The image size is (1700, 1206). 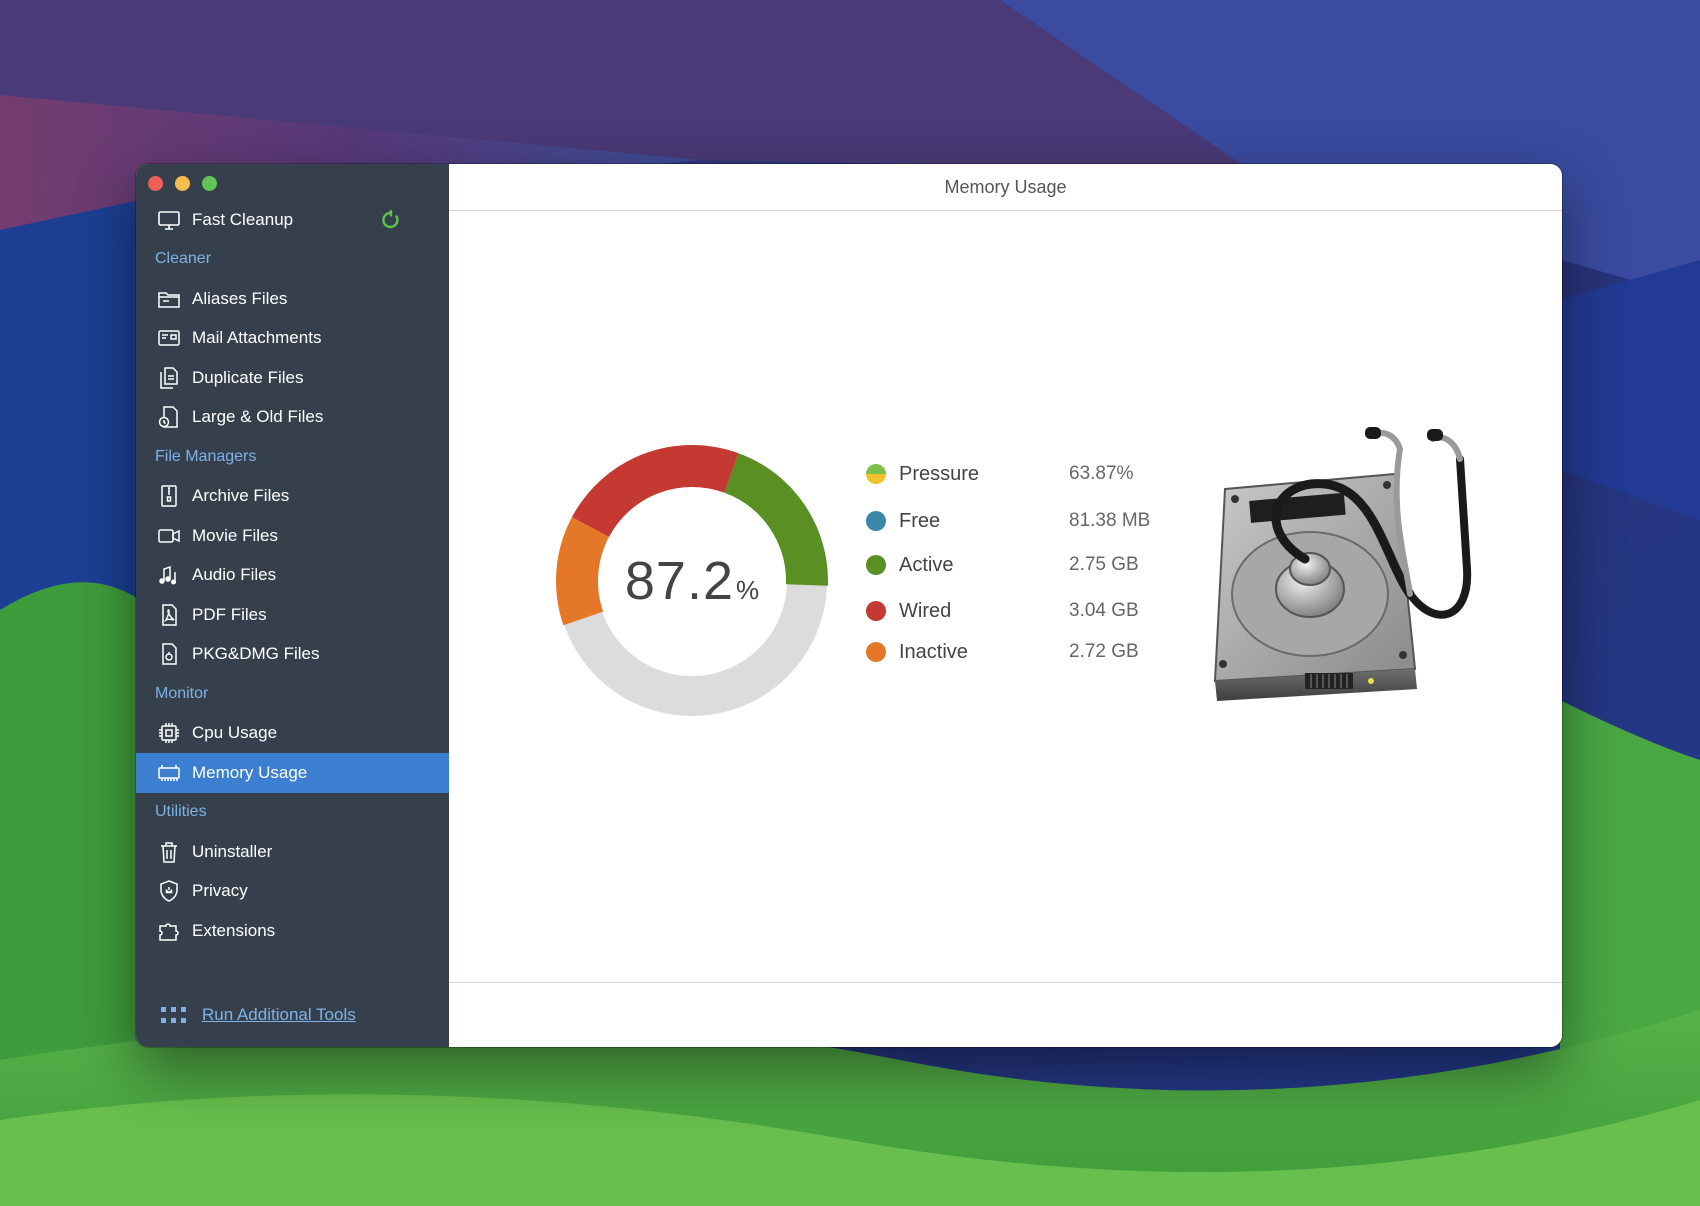 I want to click on sidebar-item-pkg-dmg-files: PKG&DMG Files, so click(x=292, y=655).